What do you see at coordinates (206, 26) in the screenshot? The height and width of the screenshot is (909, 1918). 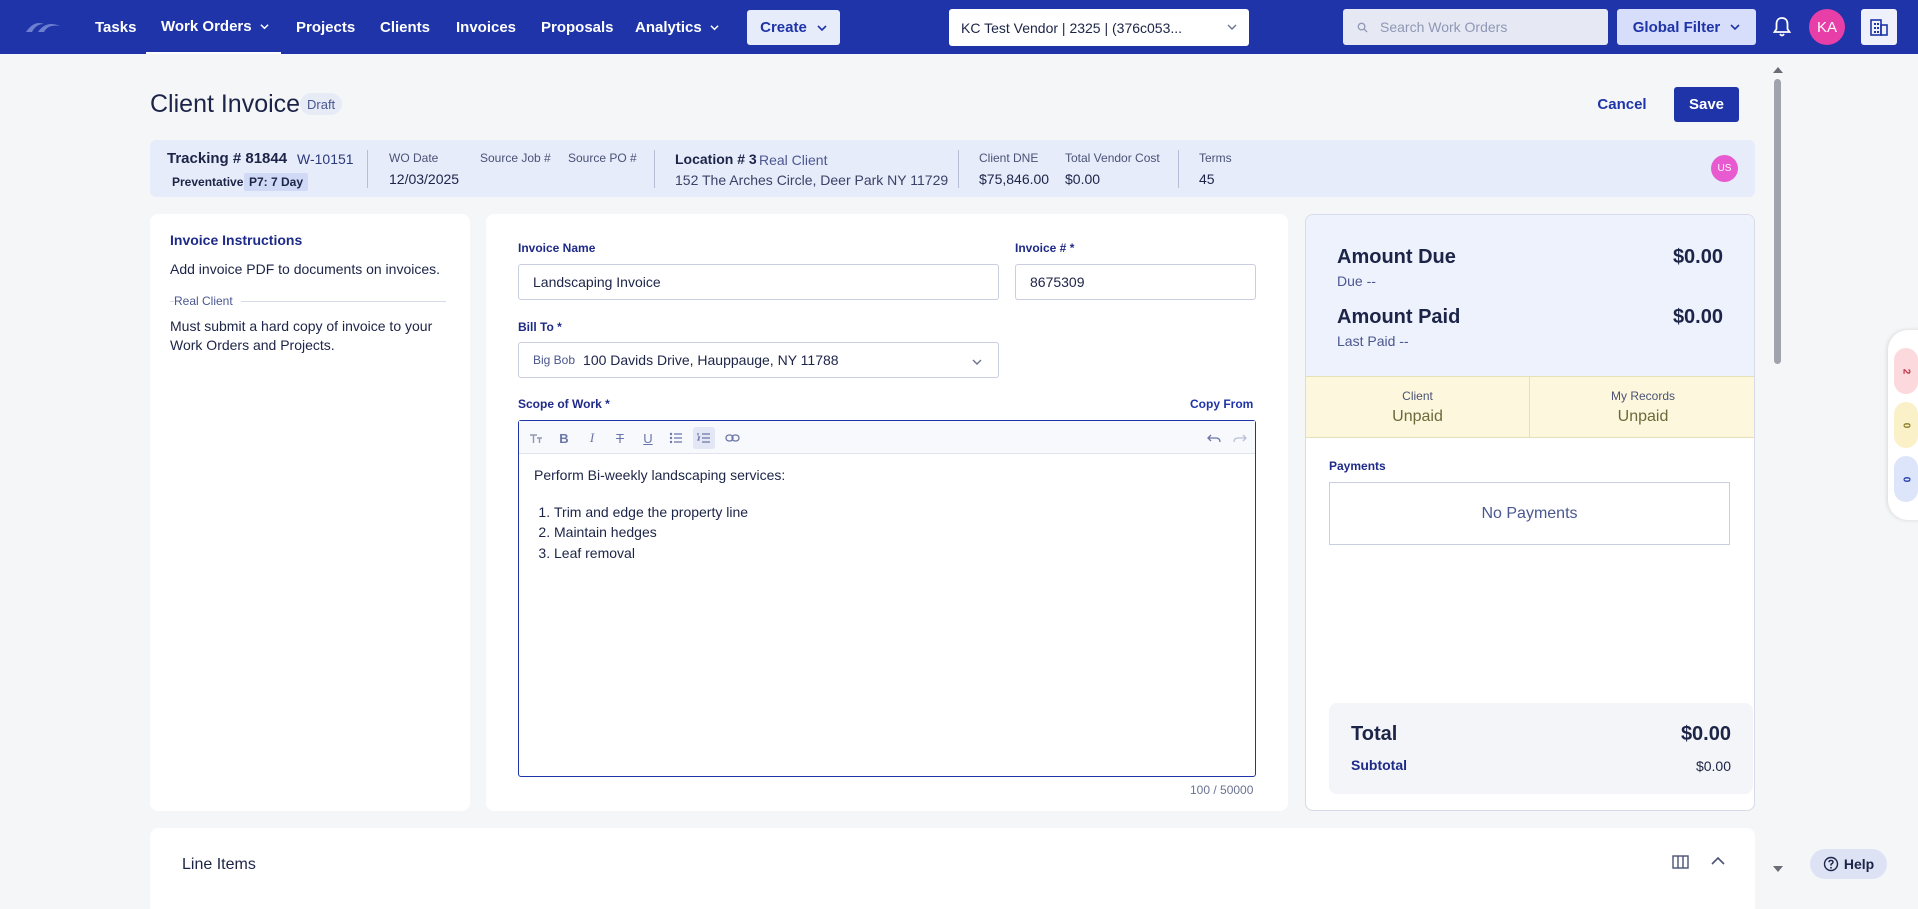 I see `nav-work-orders-label: Work Orders` at bounding box center [206, 26].